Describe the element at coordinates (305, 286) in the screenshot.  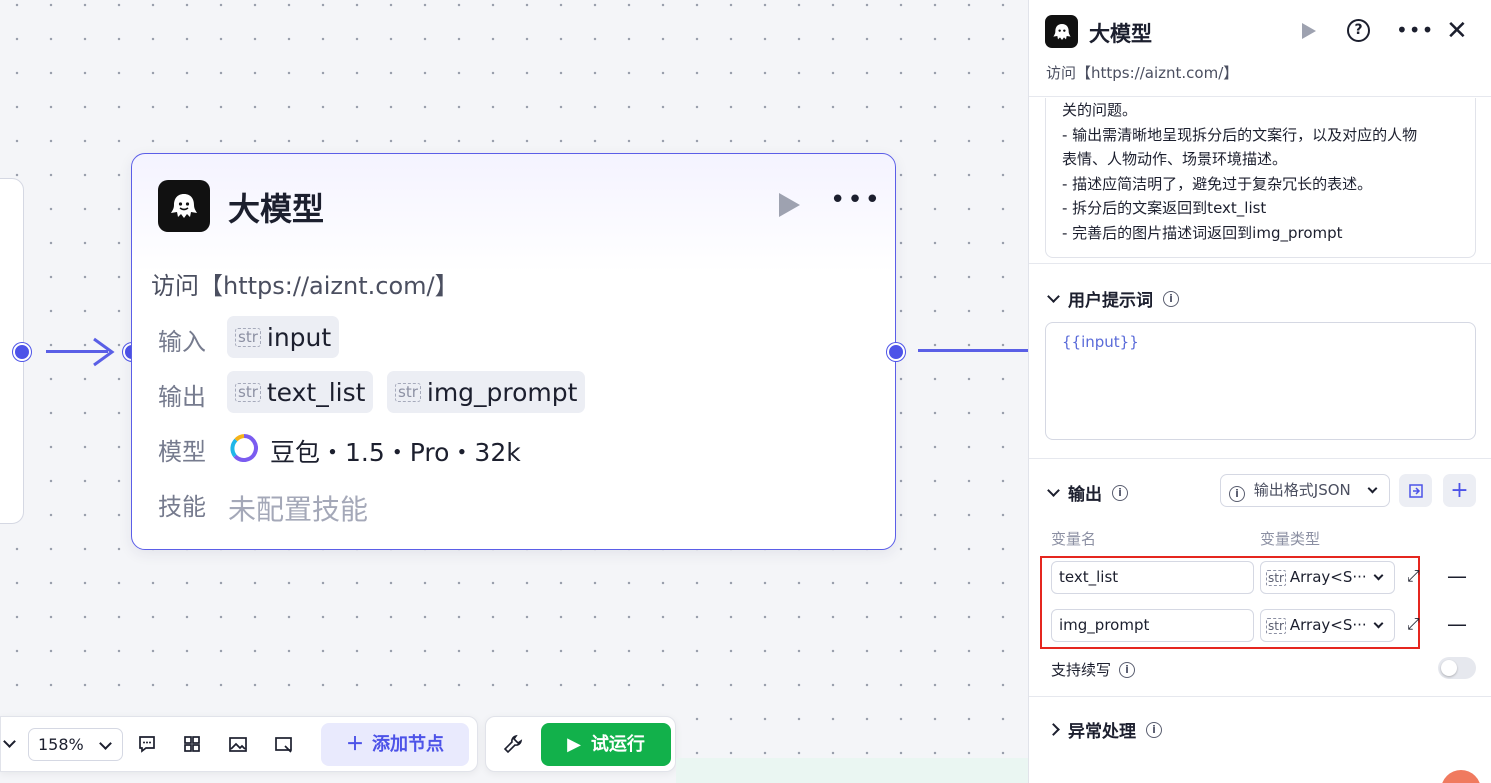
I see `node-description: 访问【https://aiznt.com/】` at that location.